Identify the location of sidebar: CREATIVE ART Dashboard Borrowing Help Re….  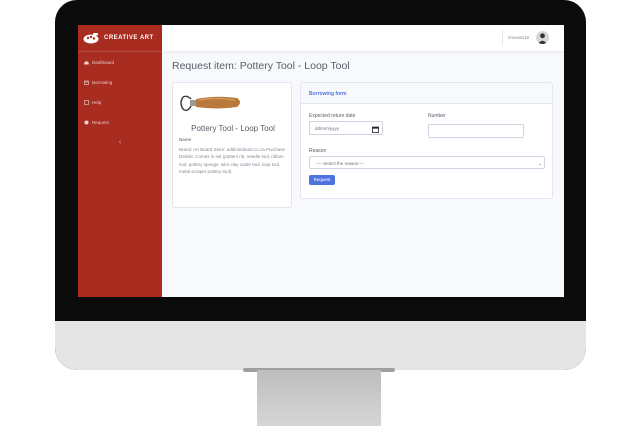
(120, 161).